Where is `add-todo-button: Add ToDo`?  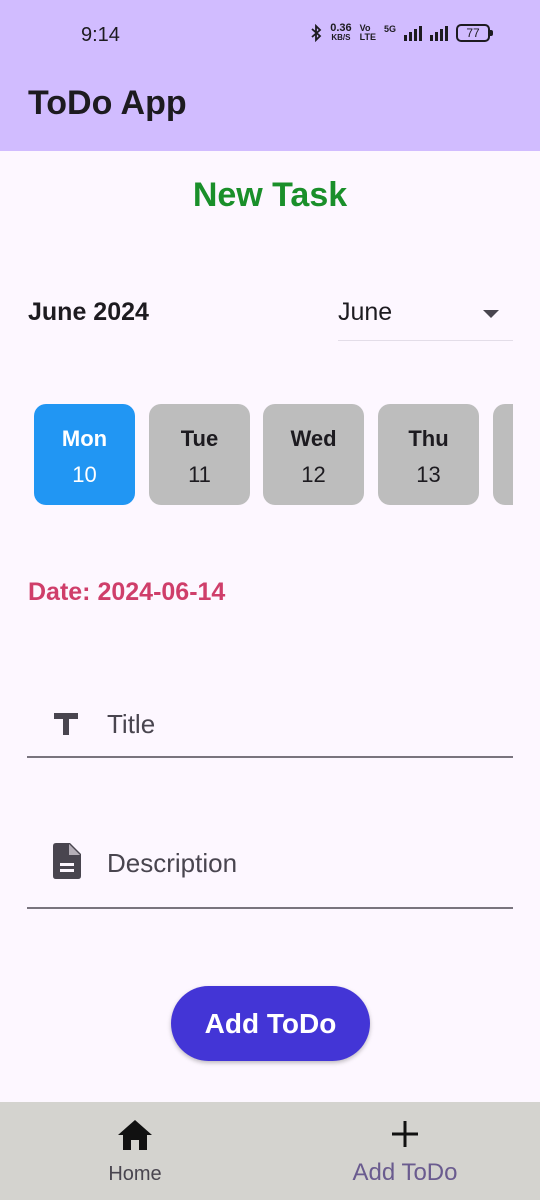
add-todo-button: Add ToDo is located at coordinates (270, 1023).